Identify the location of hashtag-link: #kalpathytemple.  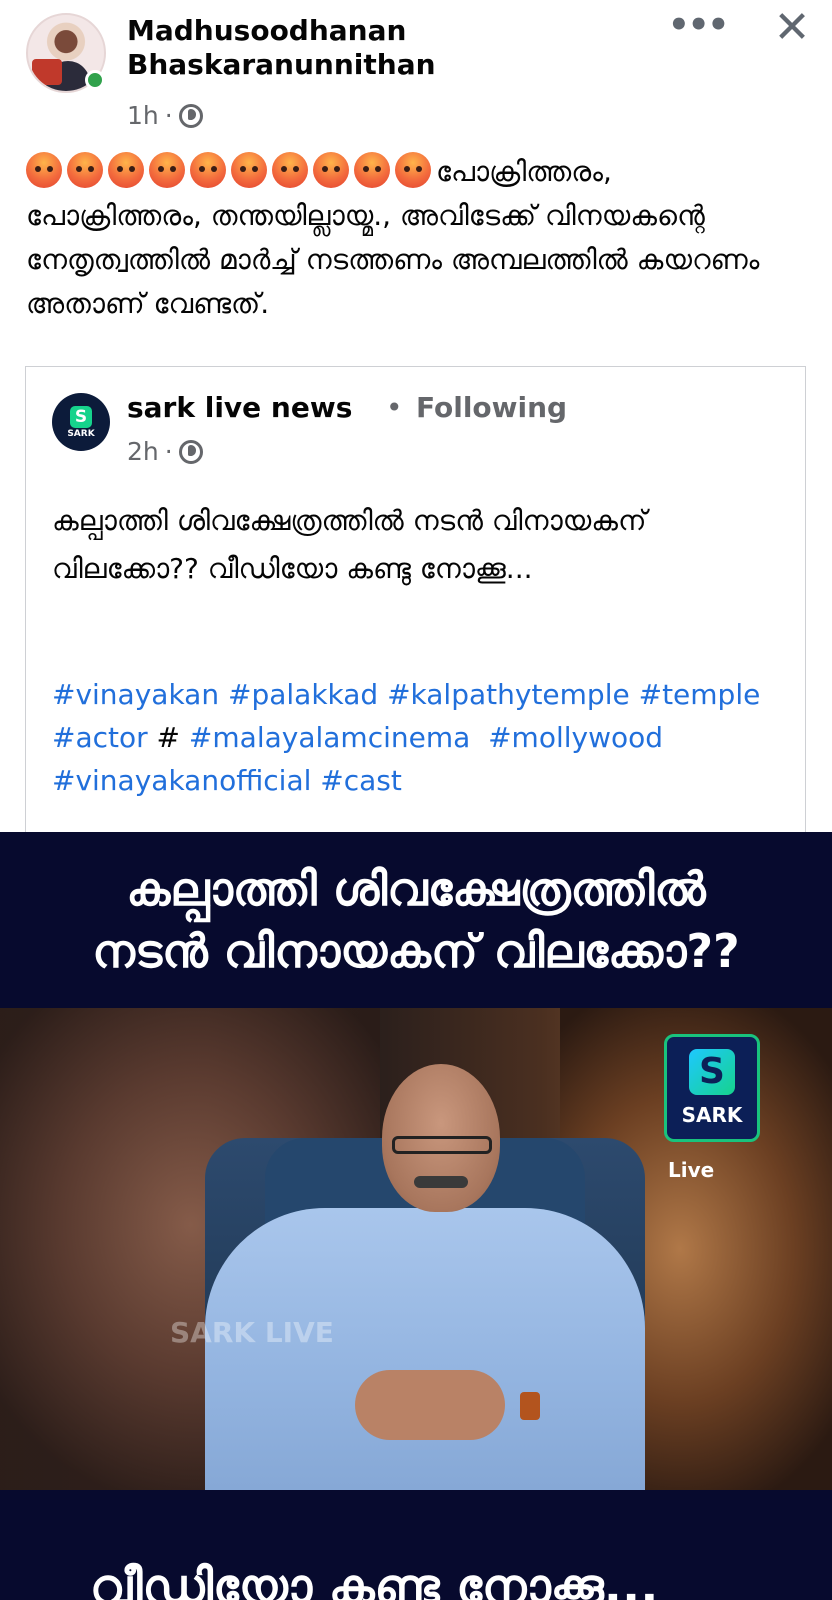
(508, 694).